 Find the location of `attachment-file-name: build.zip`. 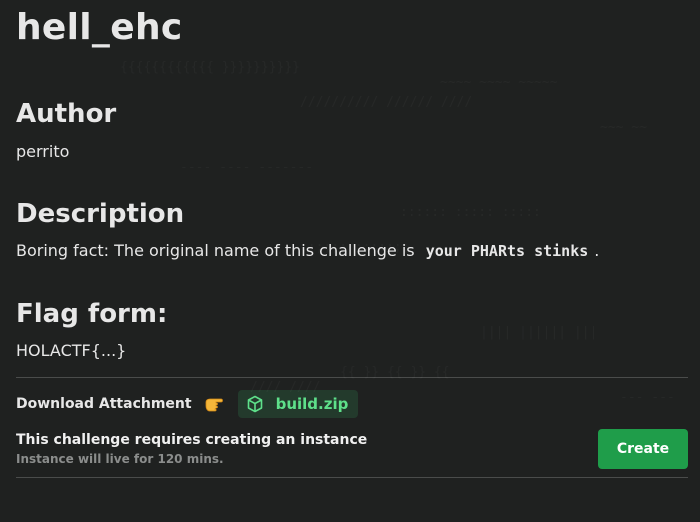

attachment-file-name: build.zip is located at coordinates (312, 404).